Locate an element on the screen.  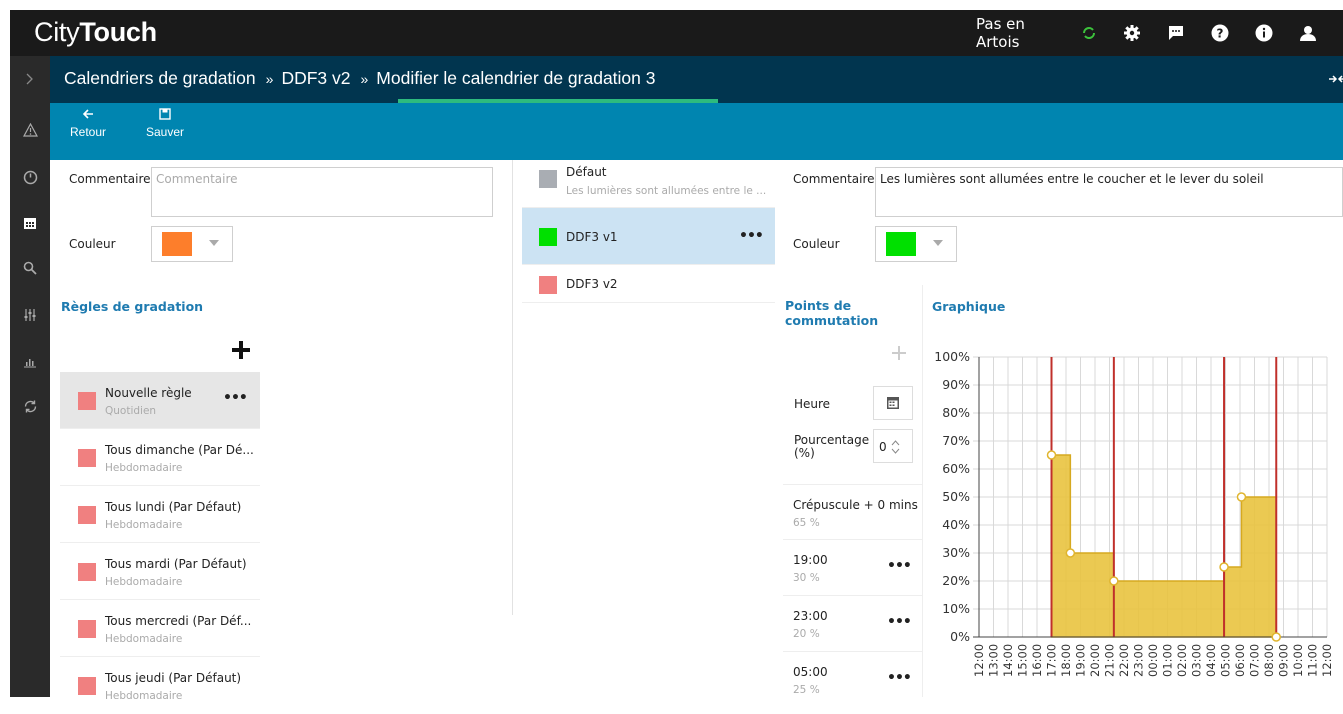
comment-label: Commentaire is located at coordinates (110, 179).